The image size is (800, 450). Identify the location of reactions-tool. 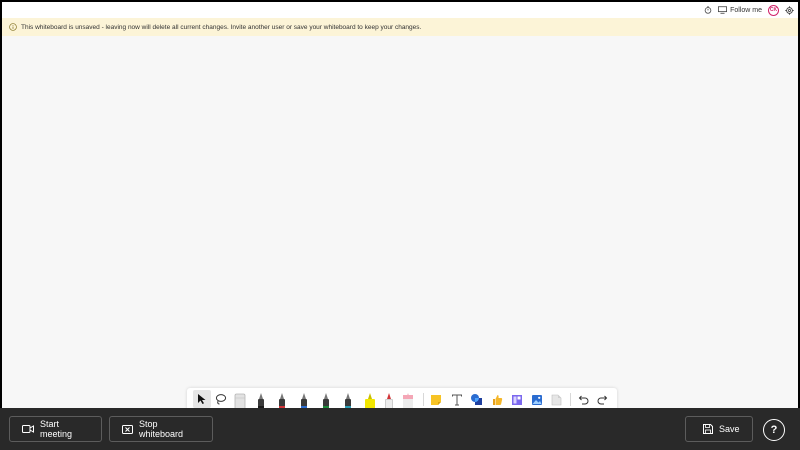
(497, 400).